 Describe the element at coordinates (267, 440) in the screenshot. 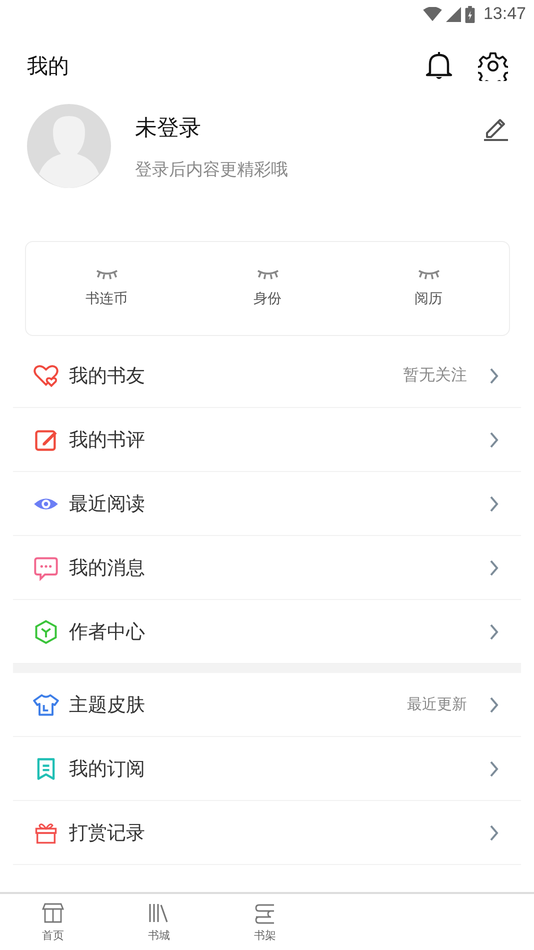

I see `menu-item: 我的书评` at that location.